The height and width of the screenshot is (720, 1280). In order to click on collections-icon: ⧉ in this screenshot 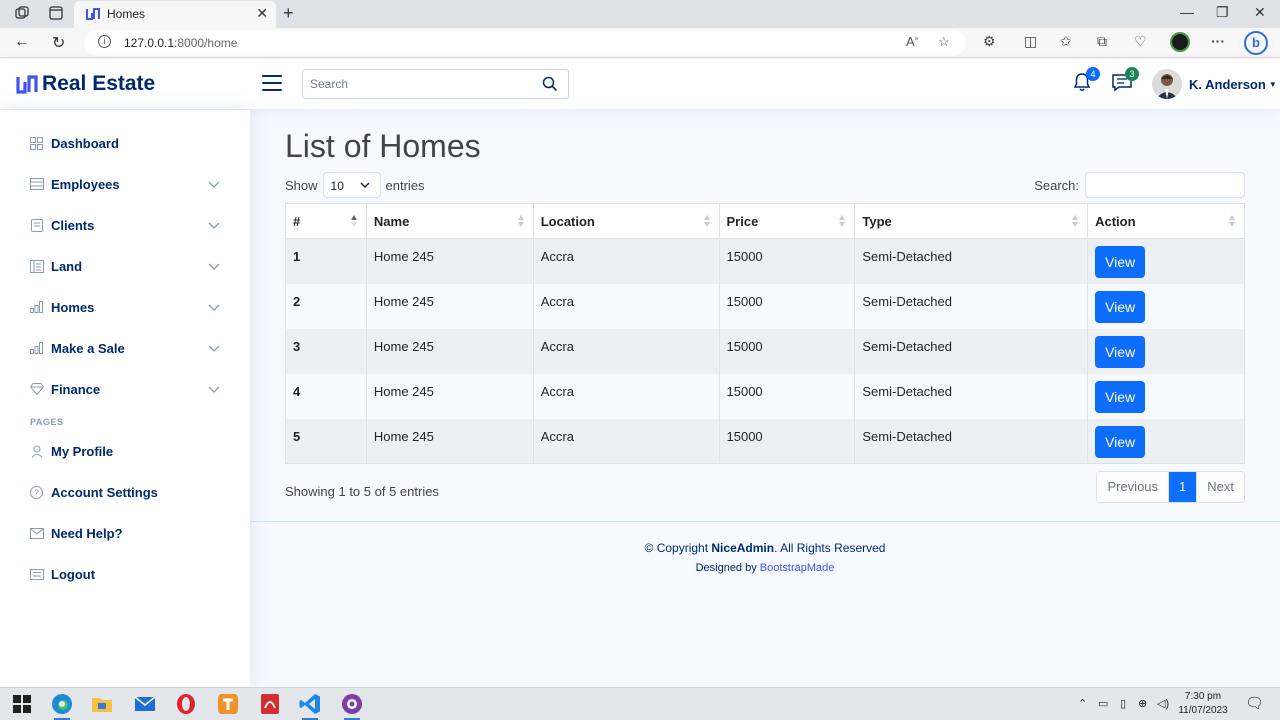, I will do `click(1102, 41)`.